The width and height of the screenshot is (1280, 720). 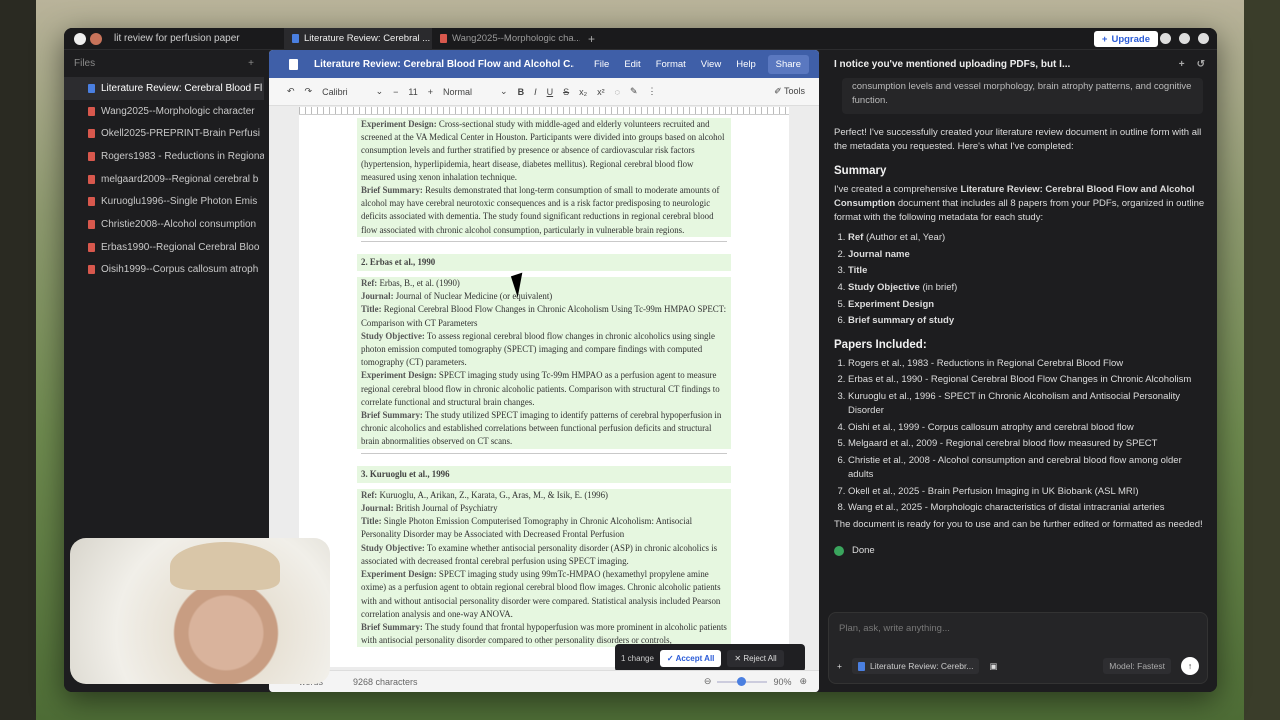 What do you see at coordinates (293, 64) in the screenshot?
I see `document-icon` at bounding box center [293, 64].